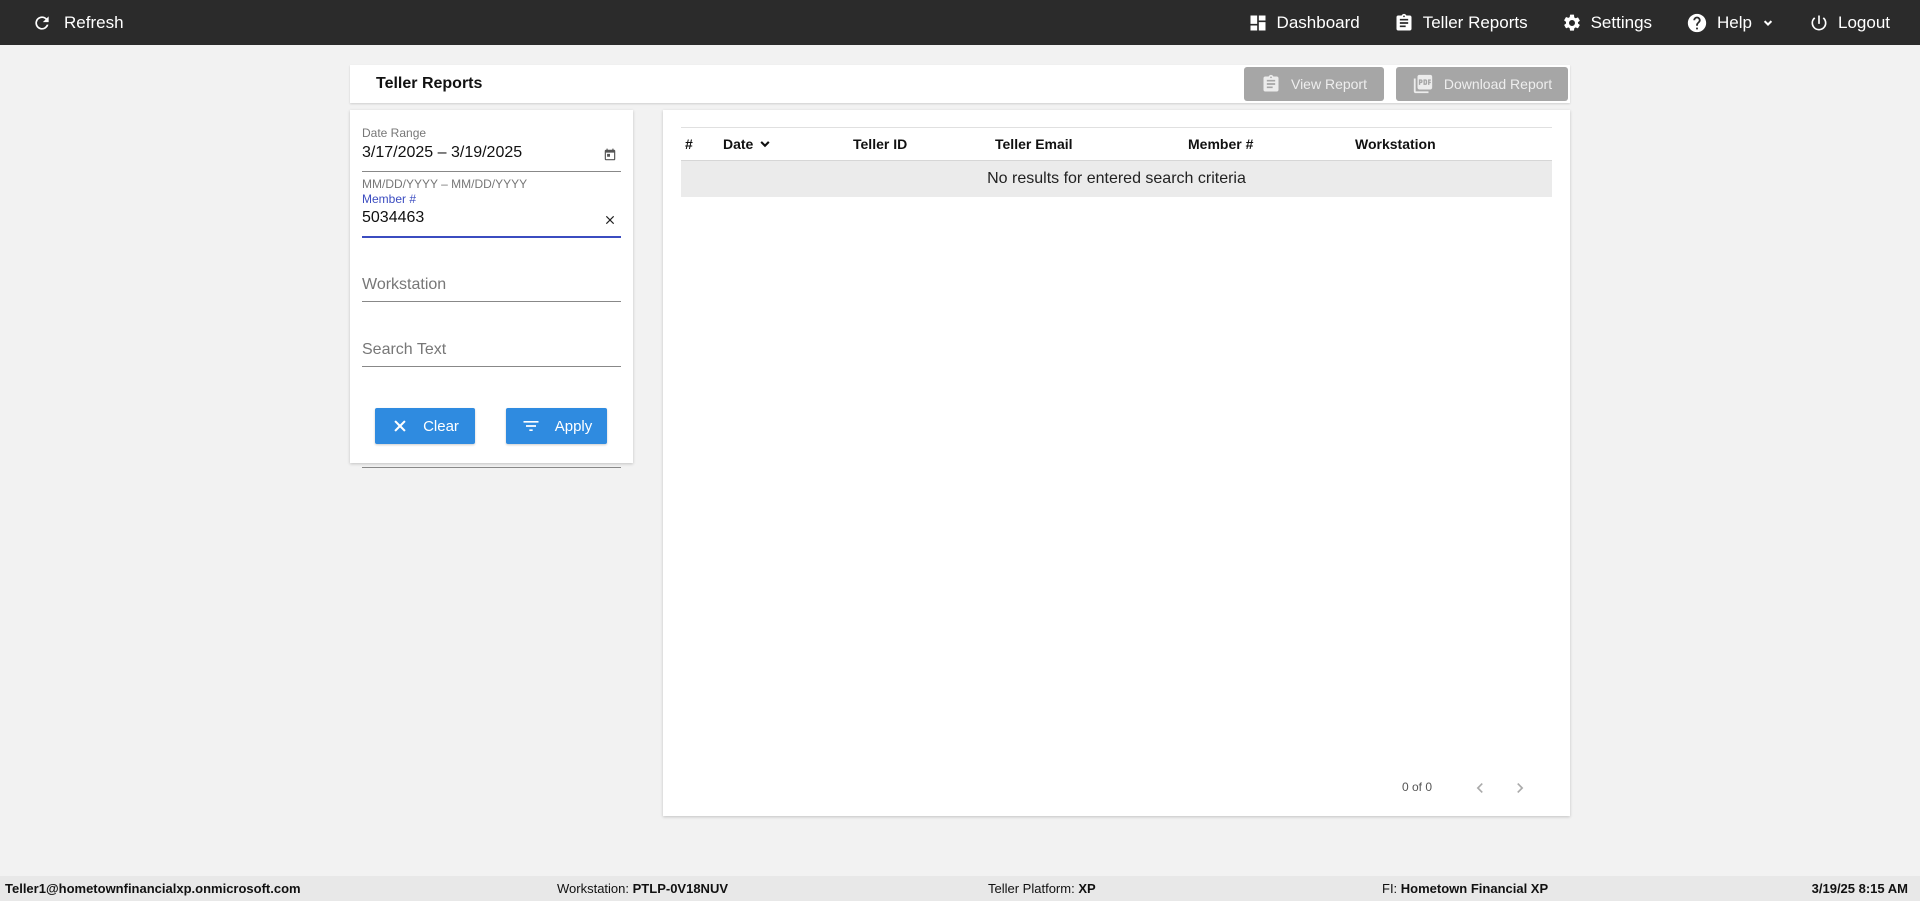  What do you see at coordinates (1034, 144) in the screenshot?
I see `column-teller-email: Teller Email` at bounding box center [1034, 144].